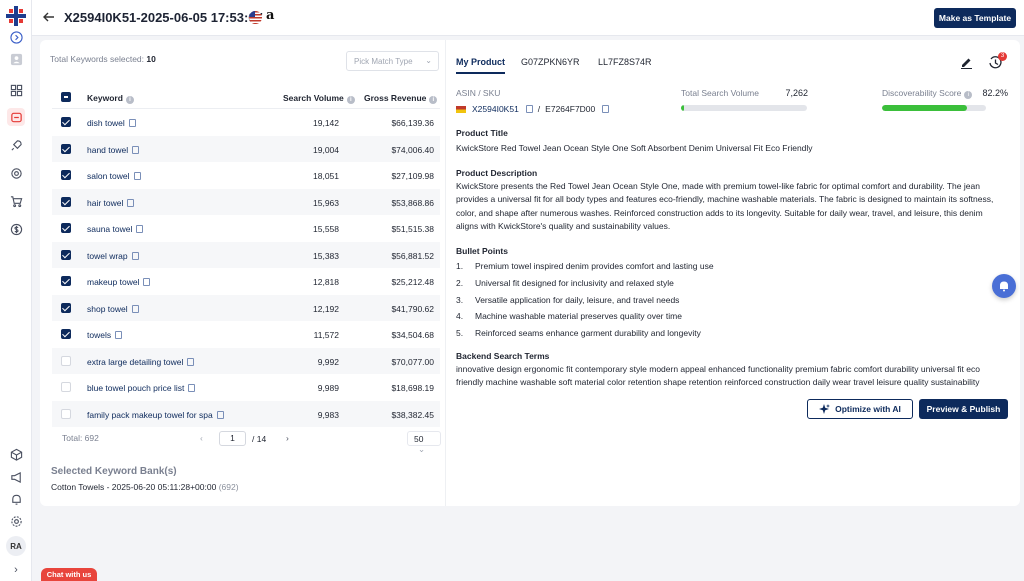 This screenshot has height=581, width=1024. I want to click on keyword-cell: salon towel, so click(114, 176).